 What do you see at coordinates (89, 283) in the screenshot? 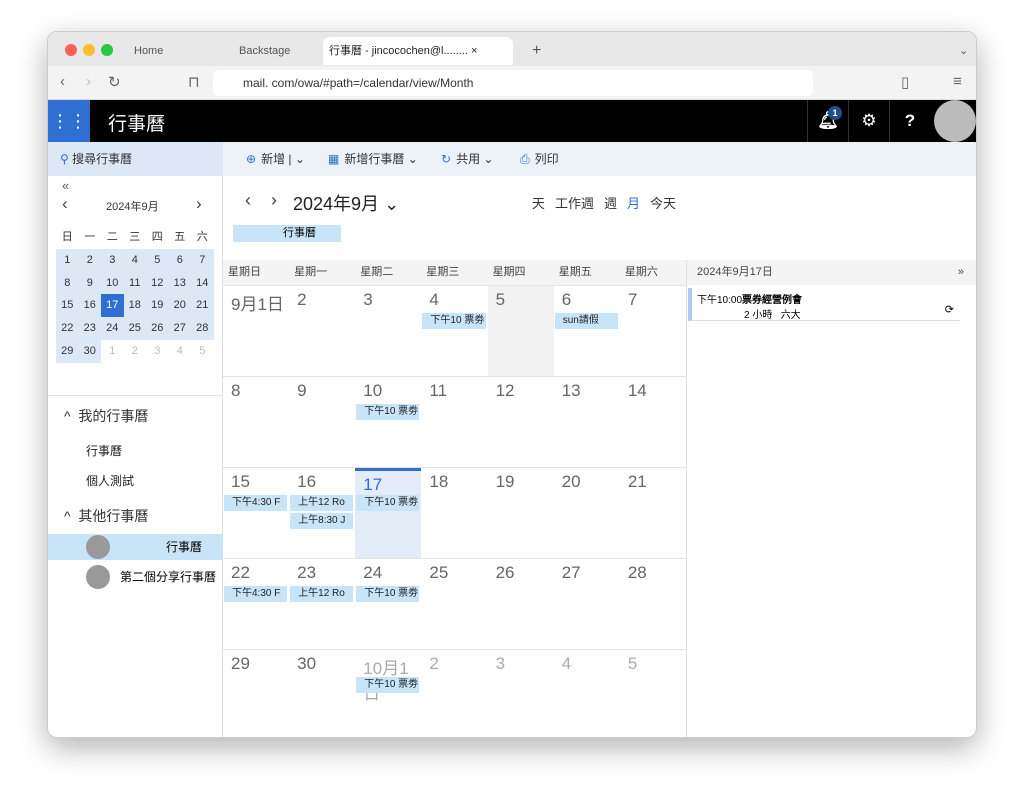
I see `mini-day: 9` at bounding box center [89, 283].